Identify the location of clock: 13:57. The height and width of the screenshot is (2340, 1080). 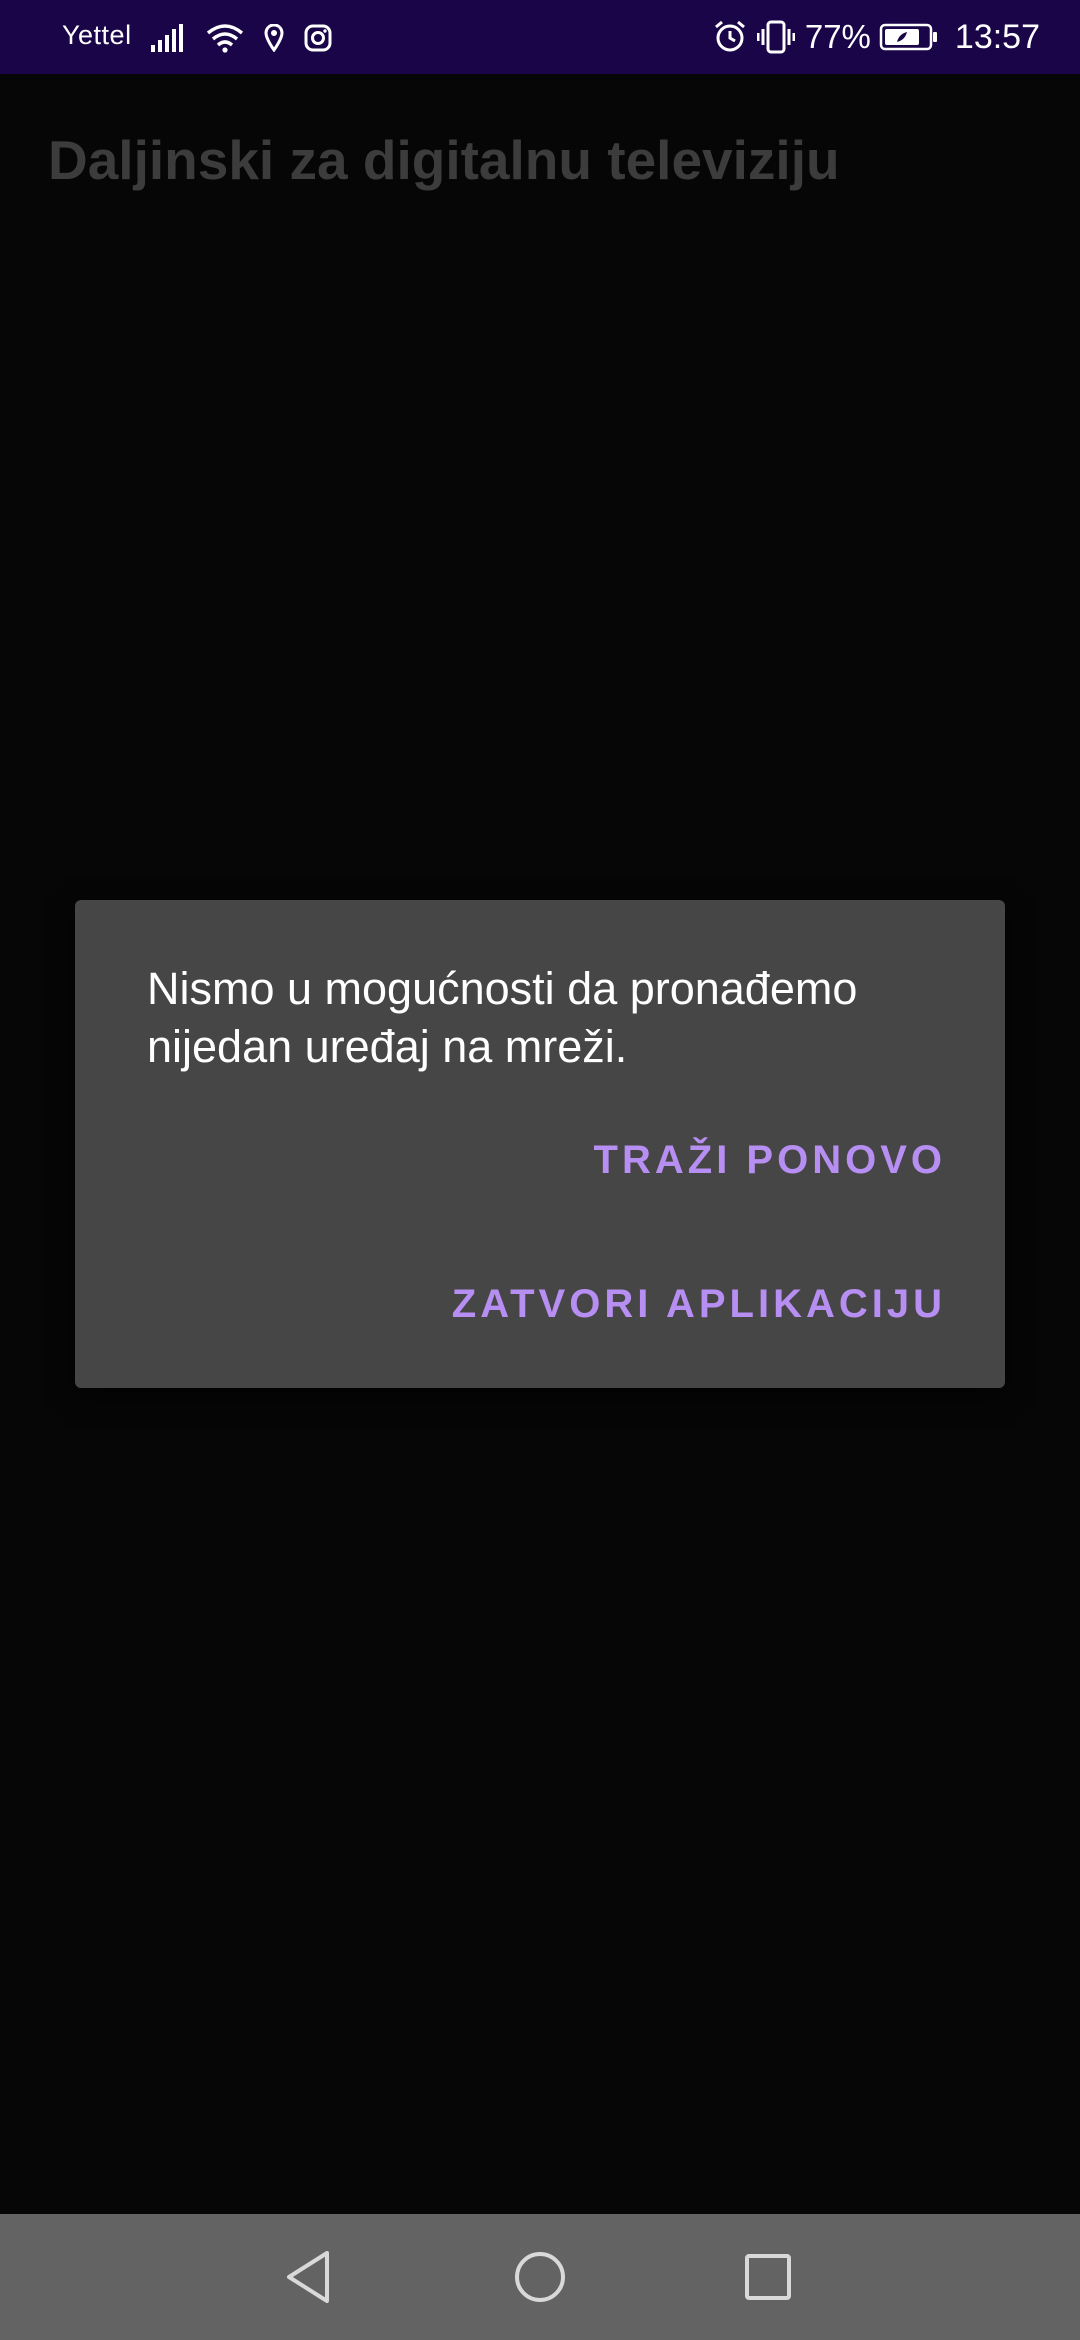
(997, 36).